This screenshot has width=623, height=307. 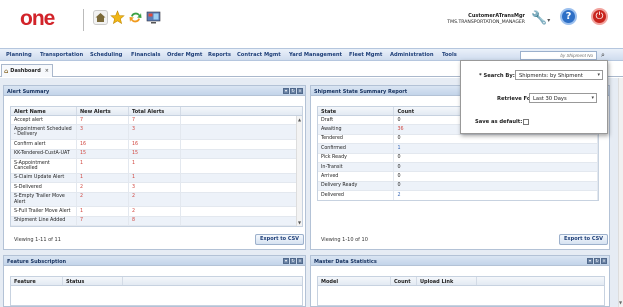 What do you see at coordinates (299, 119) in the screenshot?
I see `scroll-up-icon: ▲` at bounding box center [299, 119].